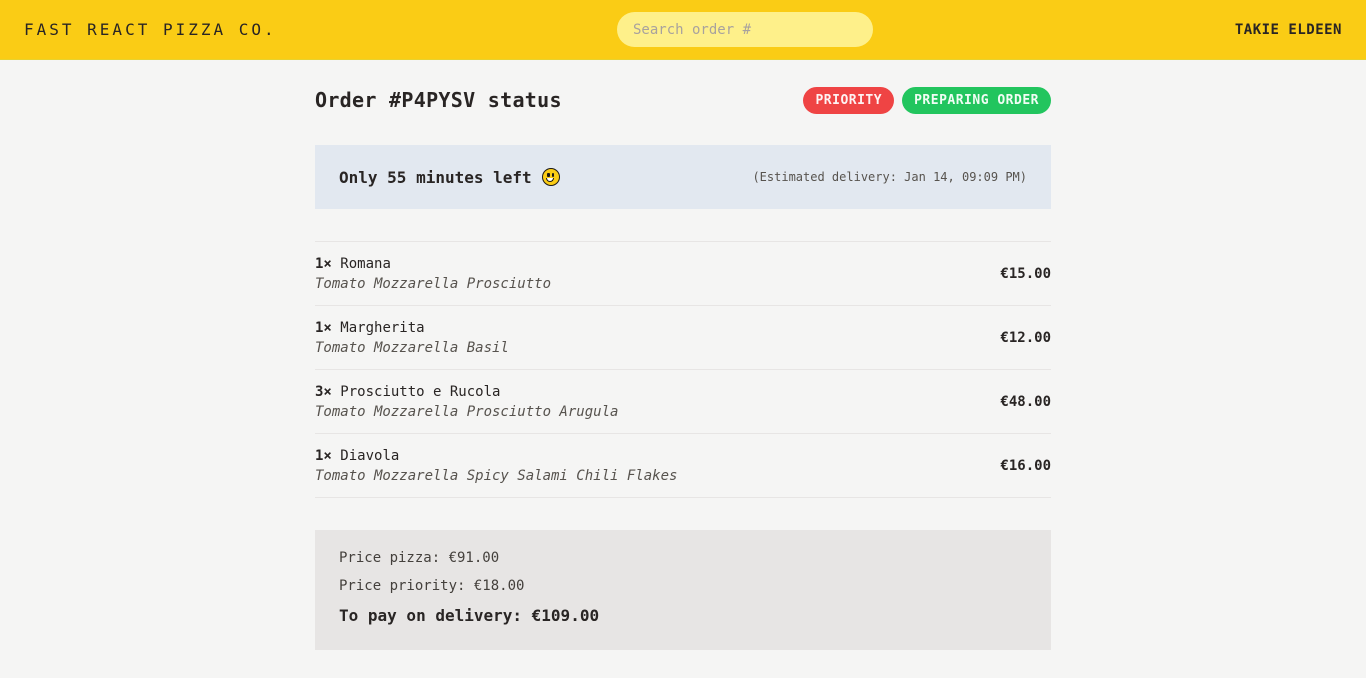 The image size is (1366, 678). I want to click on item-quantity: 3×, so click(323, 391).